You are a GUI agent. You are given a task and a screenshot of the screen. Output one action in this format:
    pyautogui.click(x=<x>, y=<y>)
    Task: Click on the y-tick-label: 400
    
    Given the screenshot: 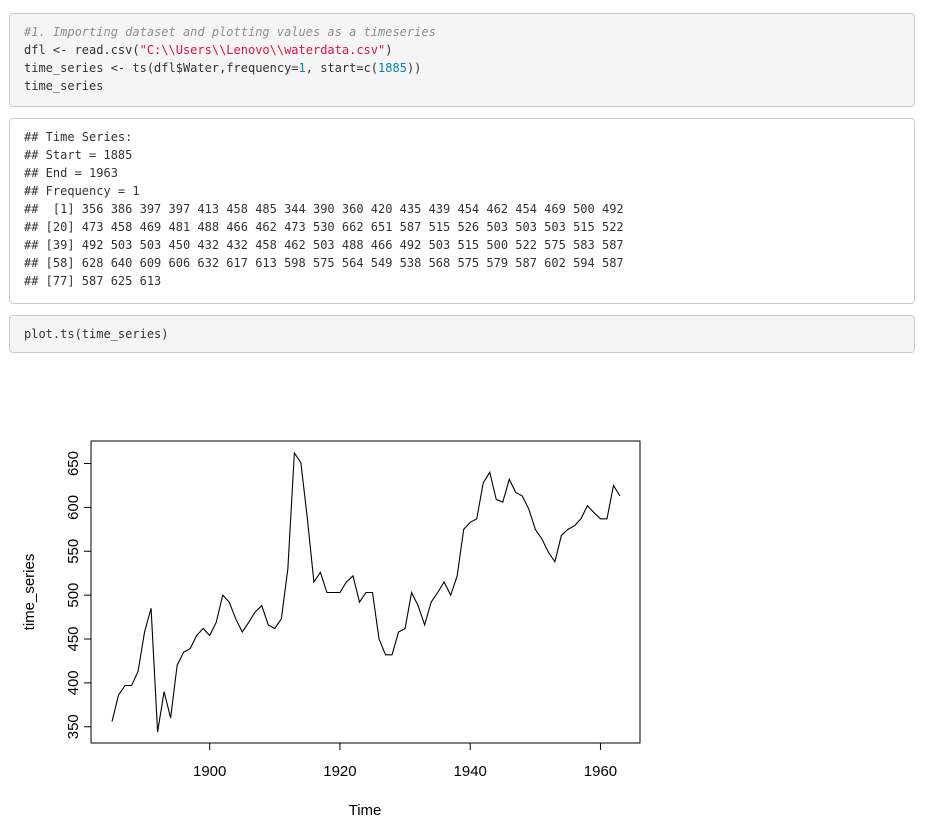 What is the action you would take?
    pyautogui.click(x=73, y=682)
    